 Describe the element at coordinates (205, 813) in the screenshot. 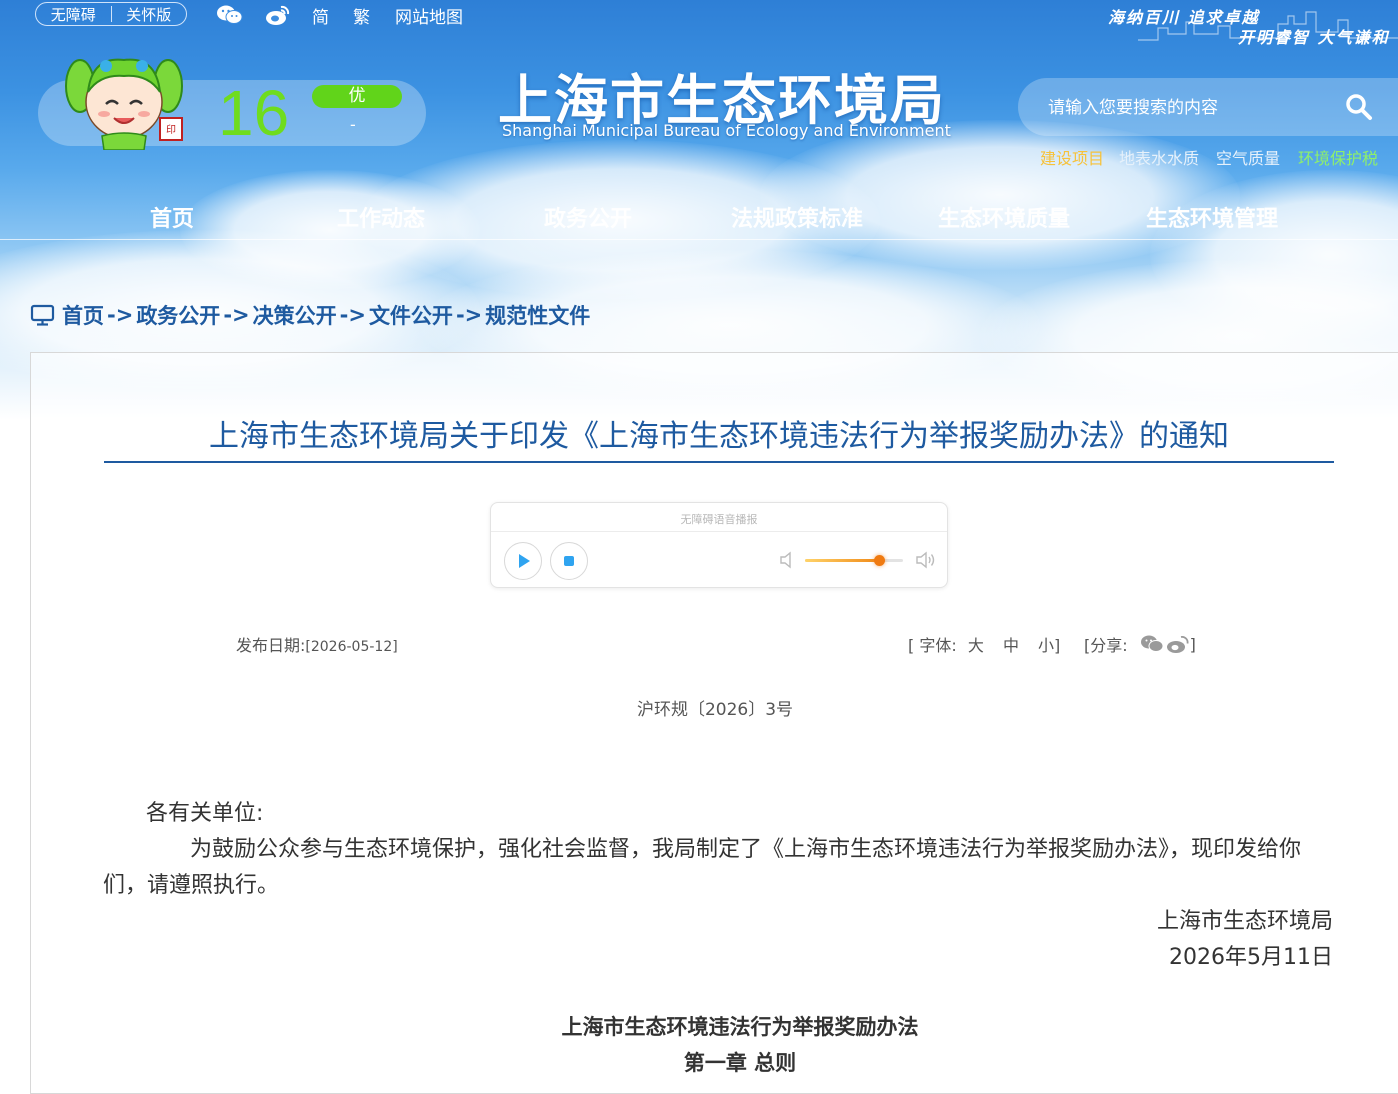

I see `salutation: 各有关单位:` at that location.